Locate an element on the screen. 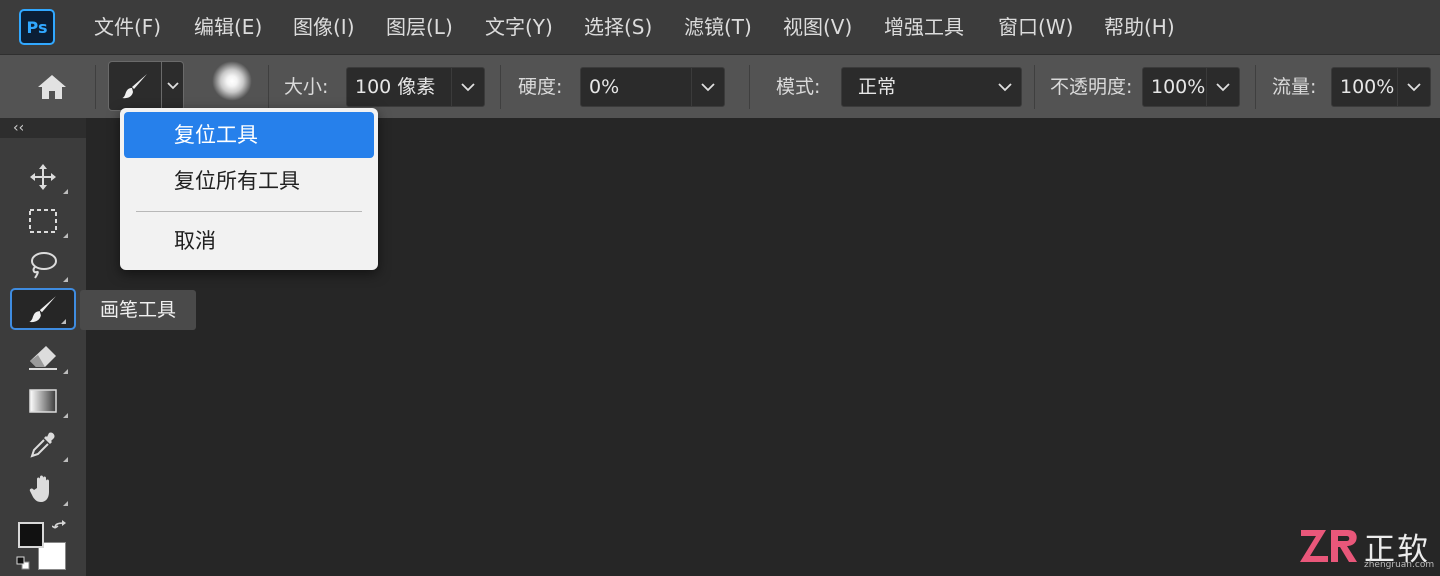 This screenshot has width=1440, height=576. preset-dropdown is located at coordinates (173, 86).